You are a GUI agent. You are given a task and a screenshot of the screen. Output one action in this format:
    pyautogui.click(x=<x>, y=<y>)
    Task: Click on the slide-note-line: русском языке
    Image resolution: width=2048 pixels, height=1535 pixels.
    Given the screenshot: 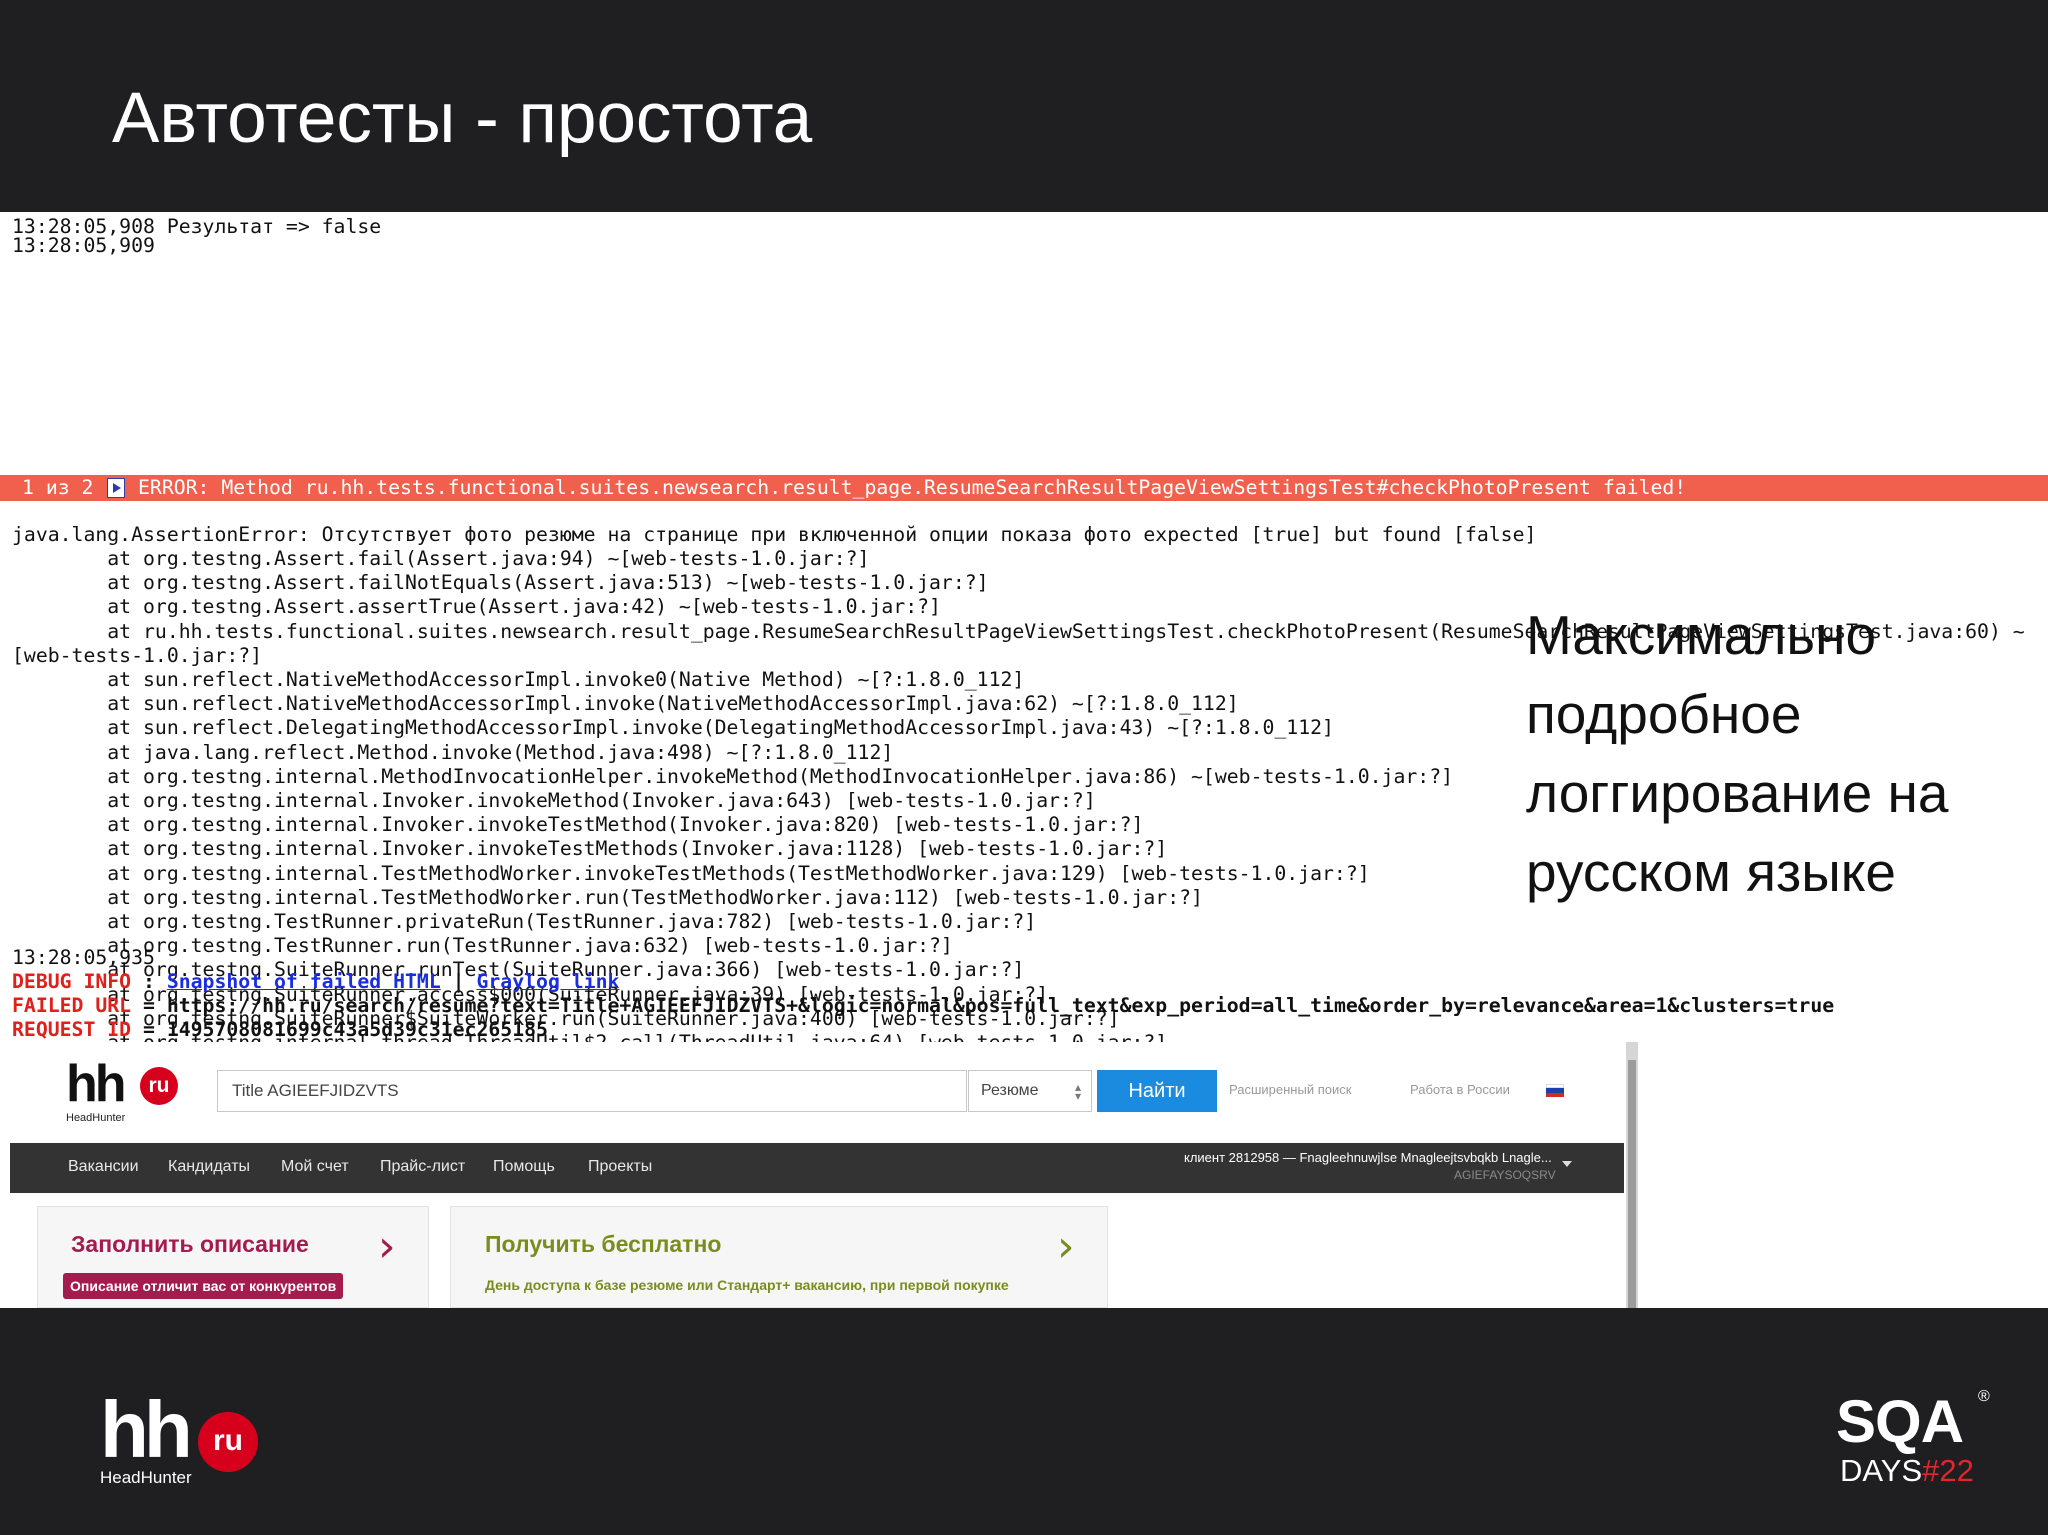 What is the action you would take?
    pyautogui.click(x=1711, y=872)
    